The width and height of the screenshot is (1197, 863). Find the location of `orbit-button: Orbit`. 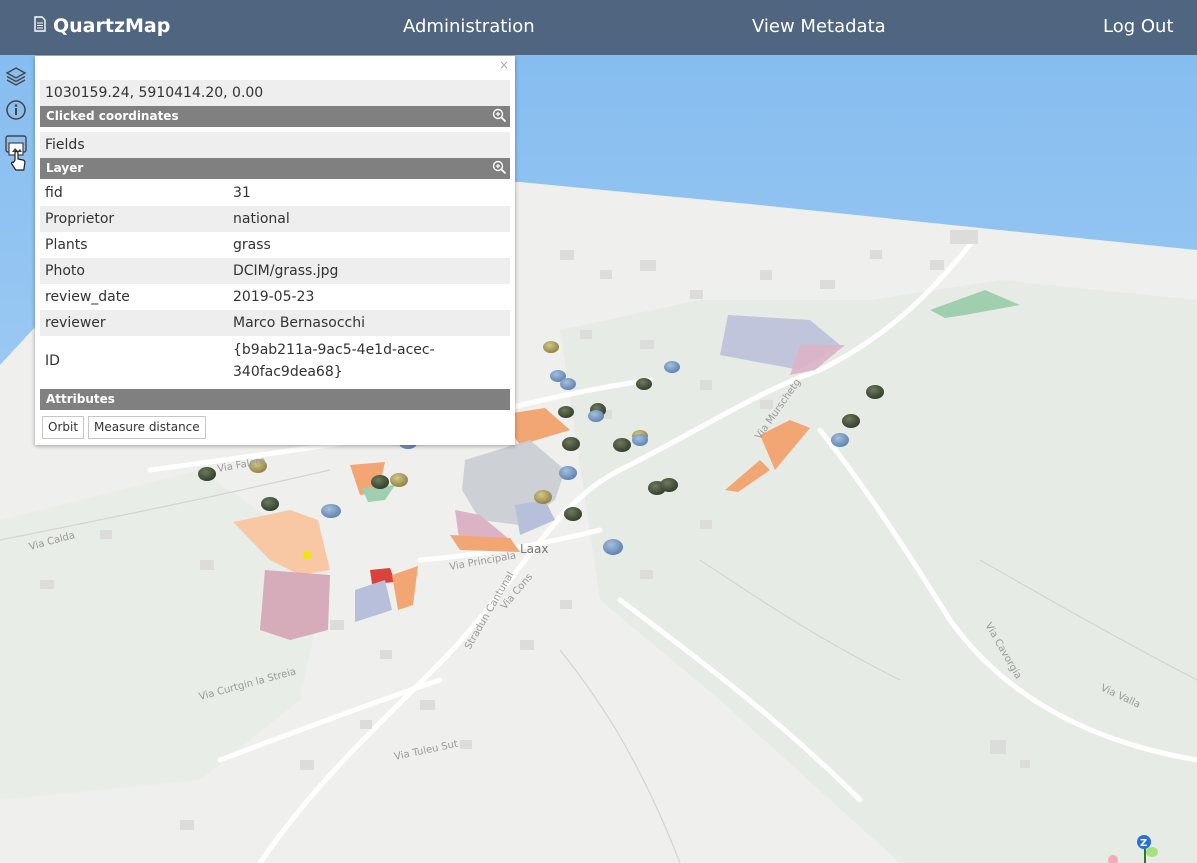

orbit-button: Orbit is located at coordinates (63, 427).